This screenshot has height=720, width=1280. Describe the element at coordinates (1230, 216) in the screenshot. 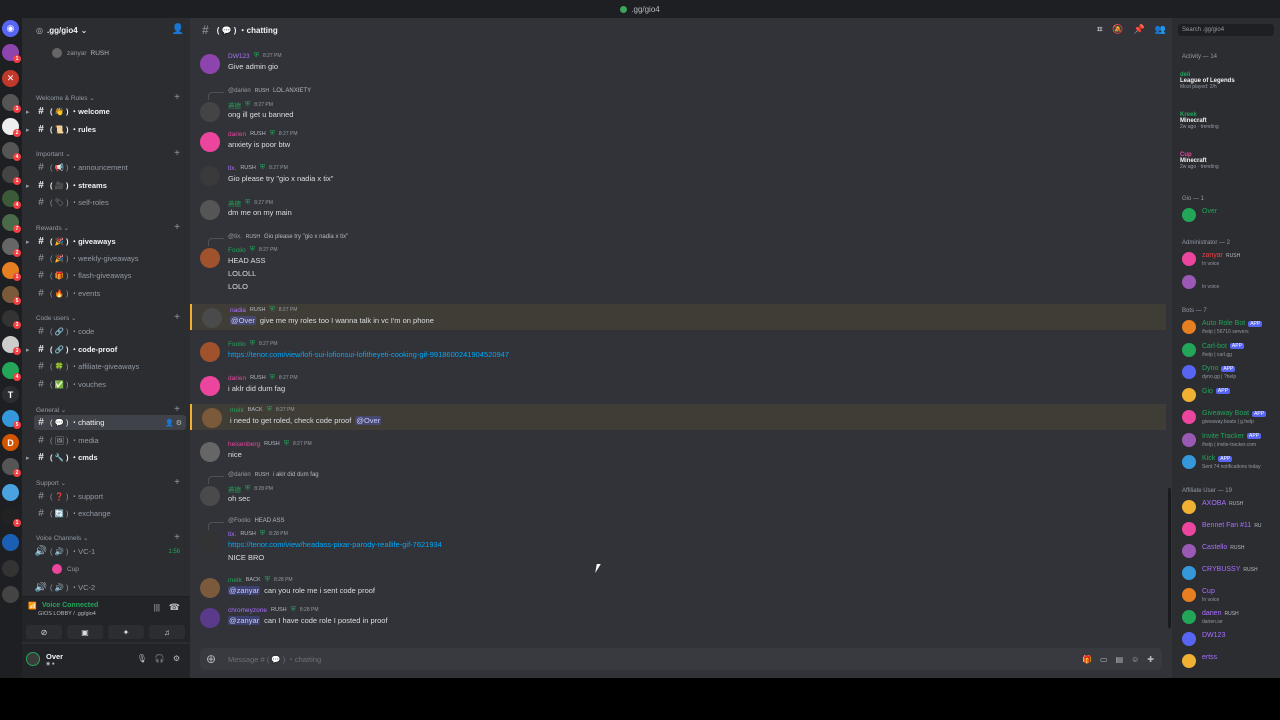

I see `member-item: Over` at that location.